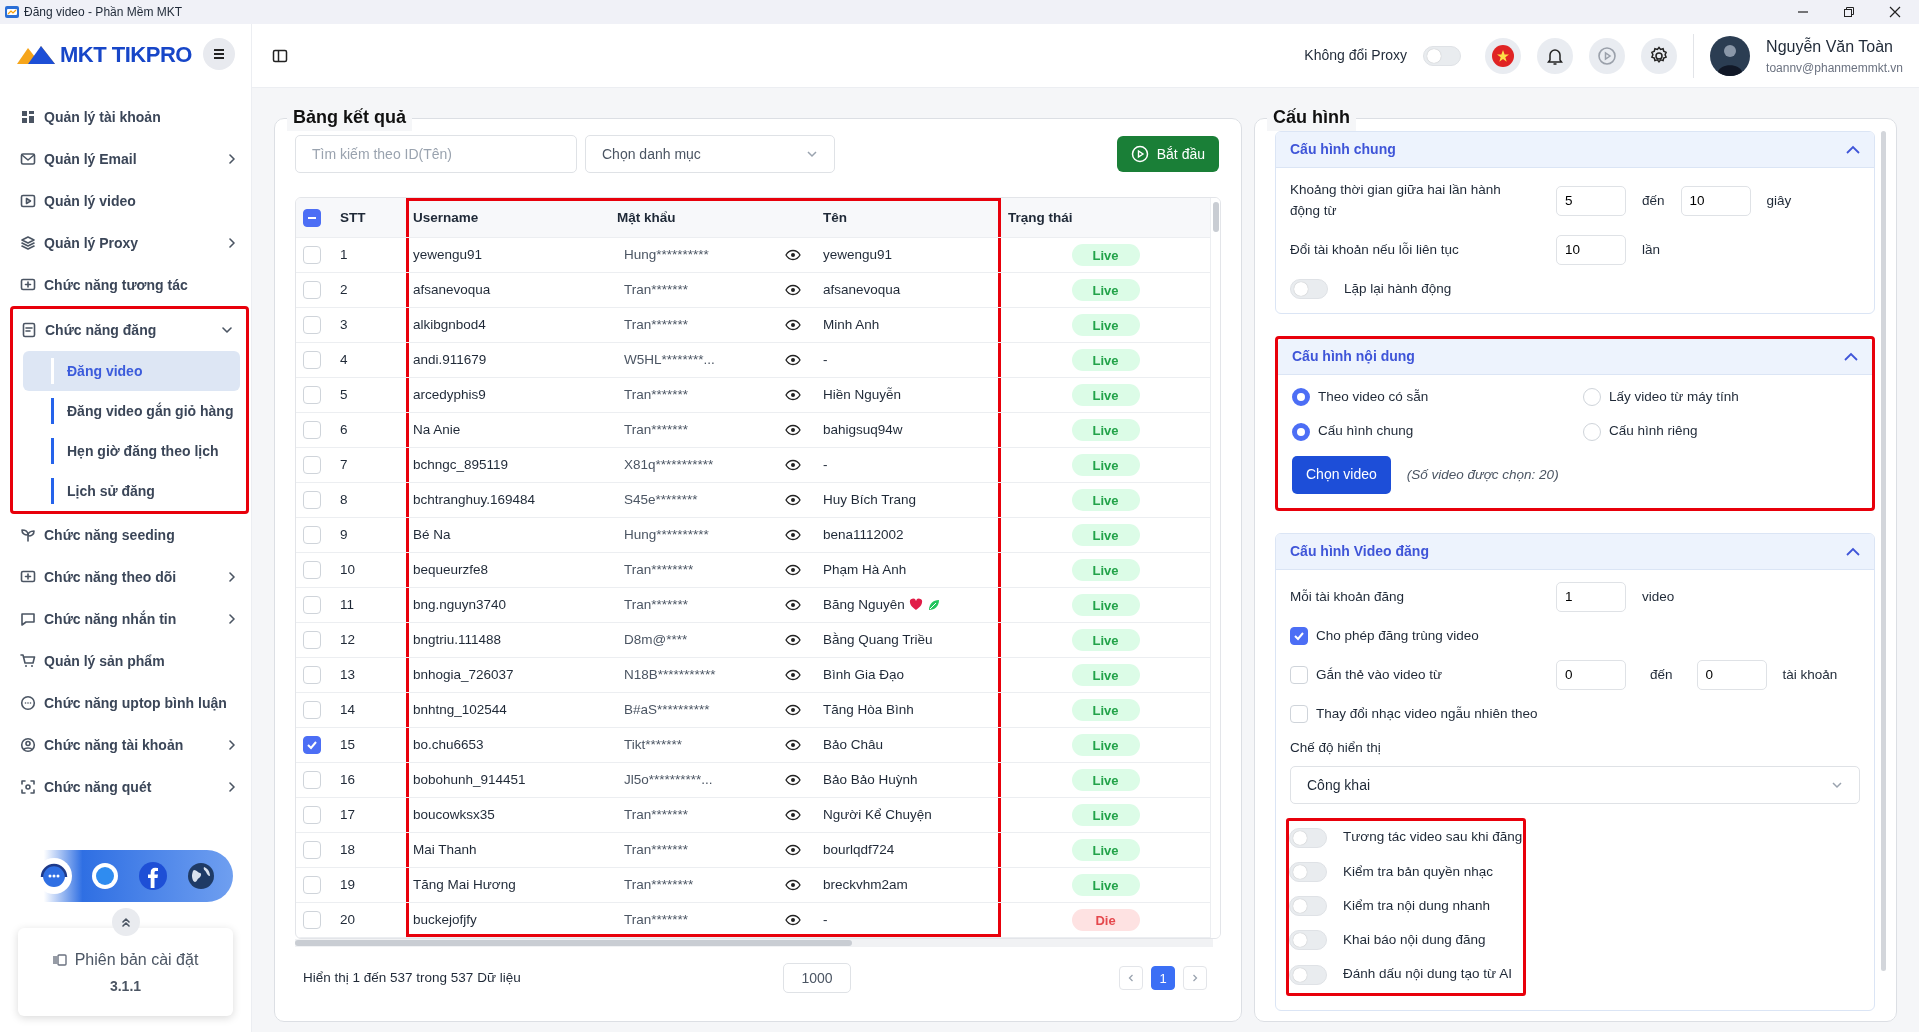 Image resolution: width=1919 pixels, height=1032 pixels. Describe the element at coordinates (131, 491) in the screenshot. I see `submenu-item: Lịch sử đăng` at that location.